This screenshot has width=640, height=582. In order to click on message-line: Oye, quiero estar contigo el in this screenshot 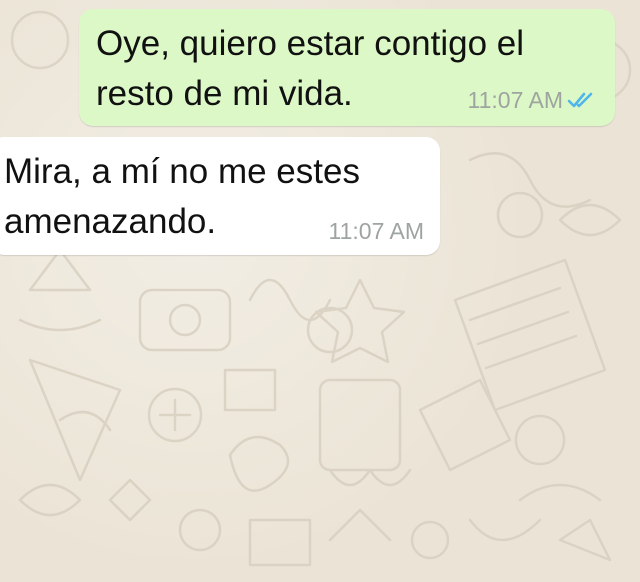, I will do `click(310, 43)`.